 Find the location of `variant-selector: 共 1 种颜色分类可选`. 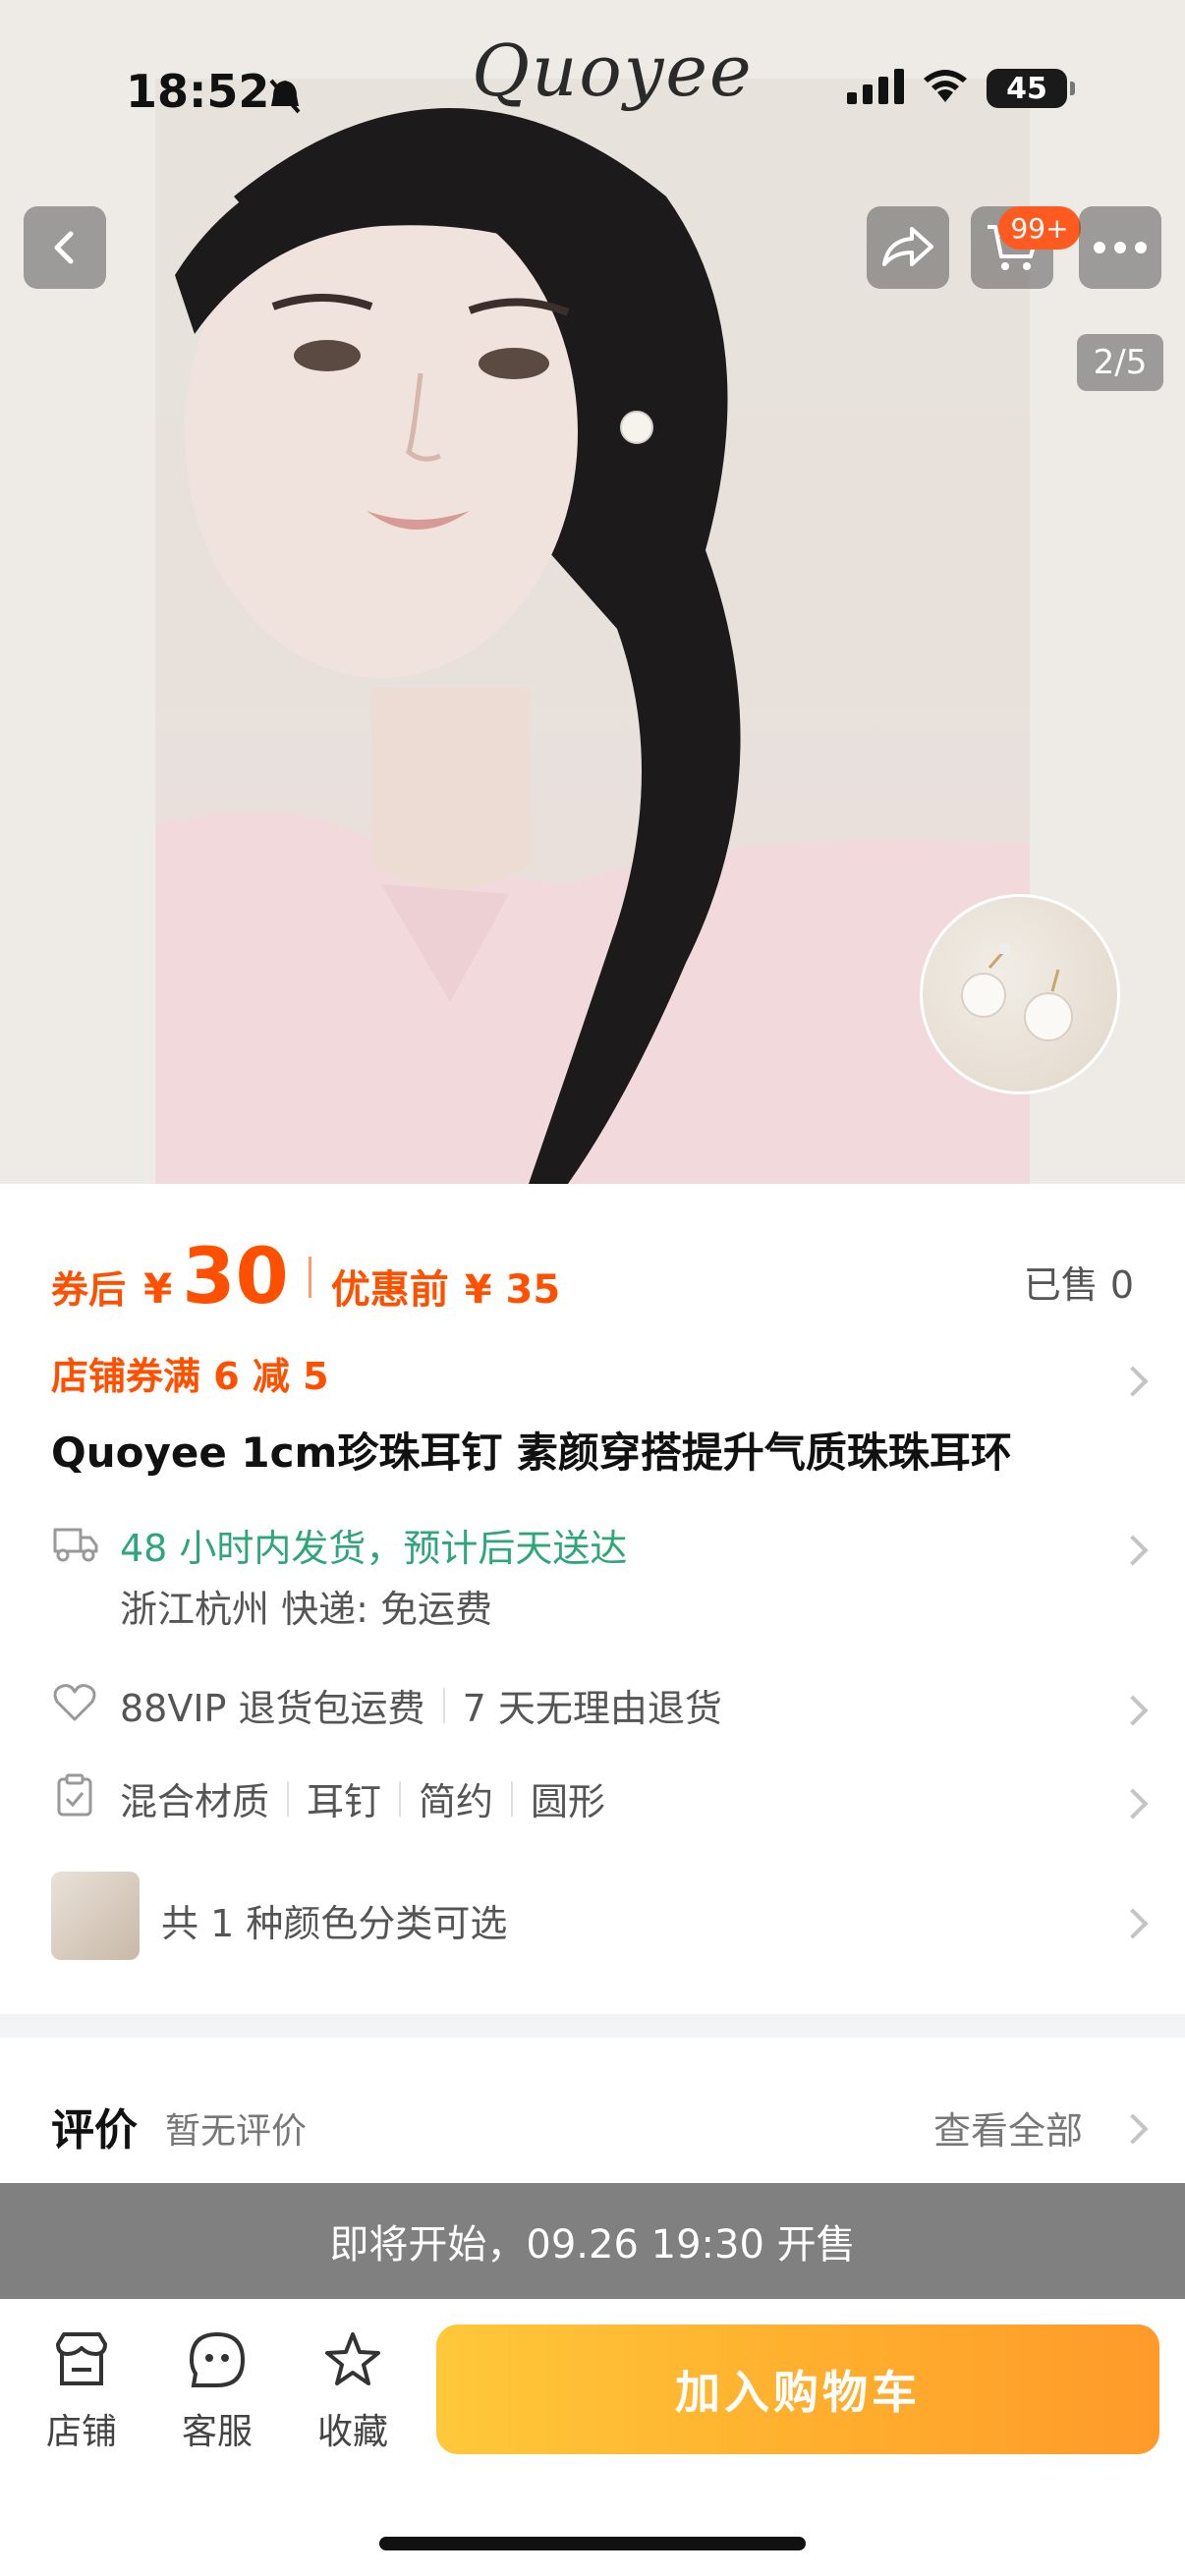

variant-selector: 共 1 种颜色分类可选 is located at coordinates (334, 1920).